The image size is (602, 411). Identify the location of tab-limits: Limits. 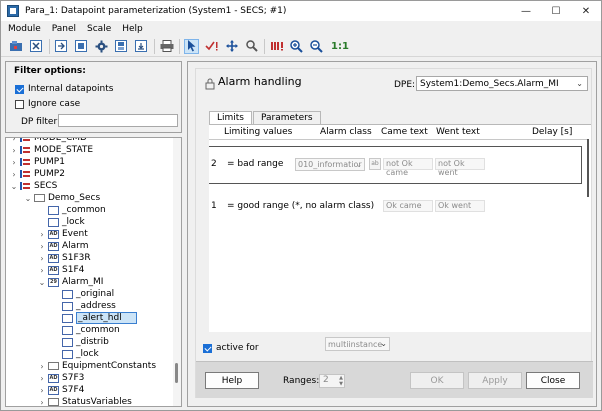
(230, 117).